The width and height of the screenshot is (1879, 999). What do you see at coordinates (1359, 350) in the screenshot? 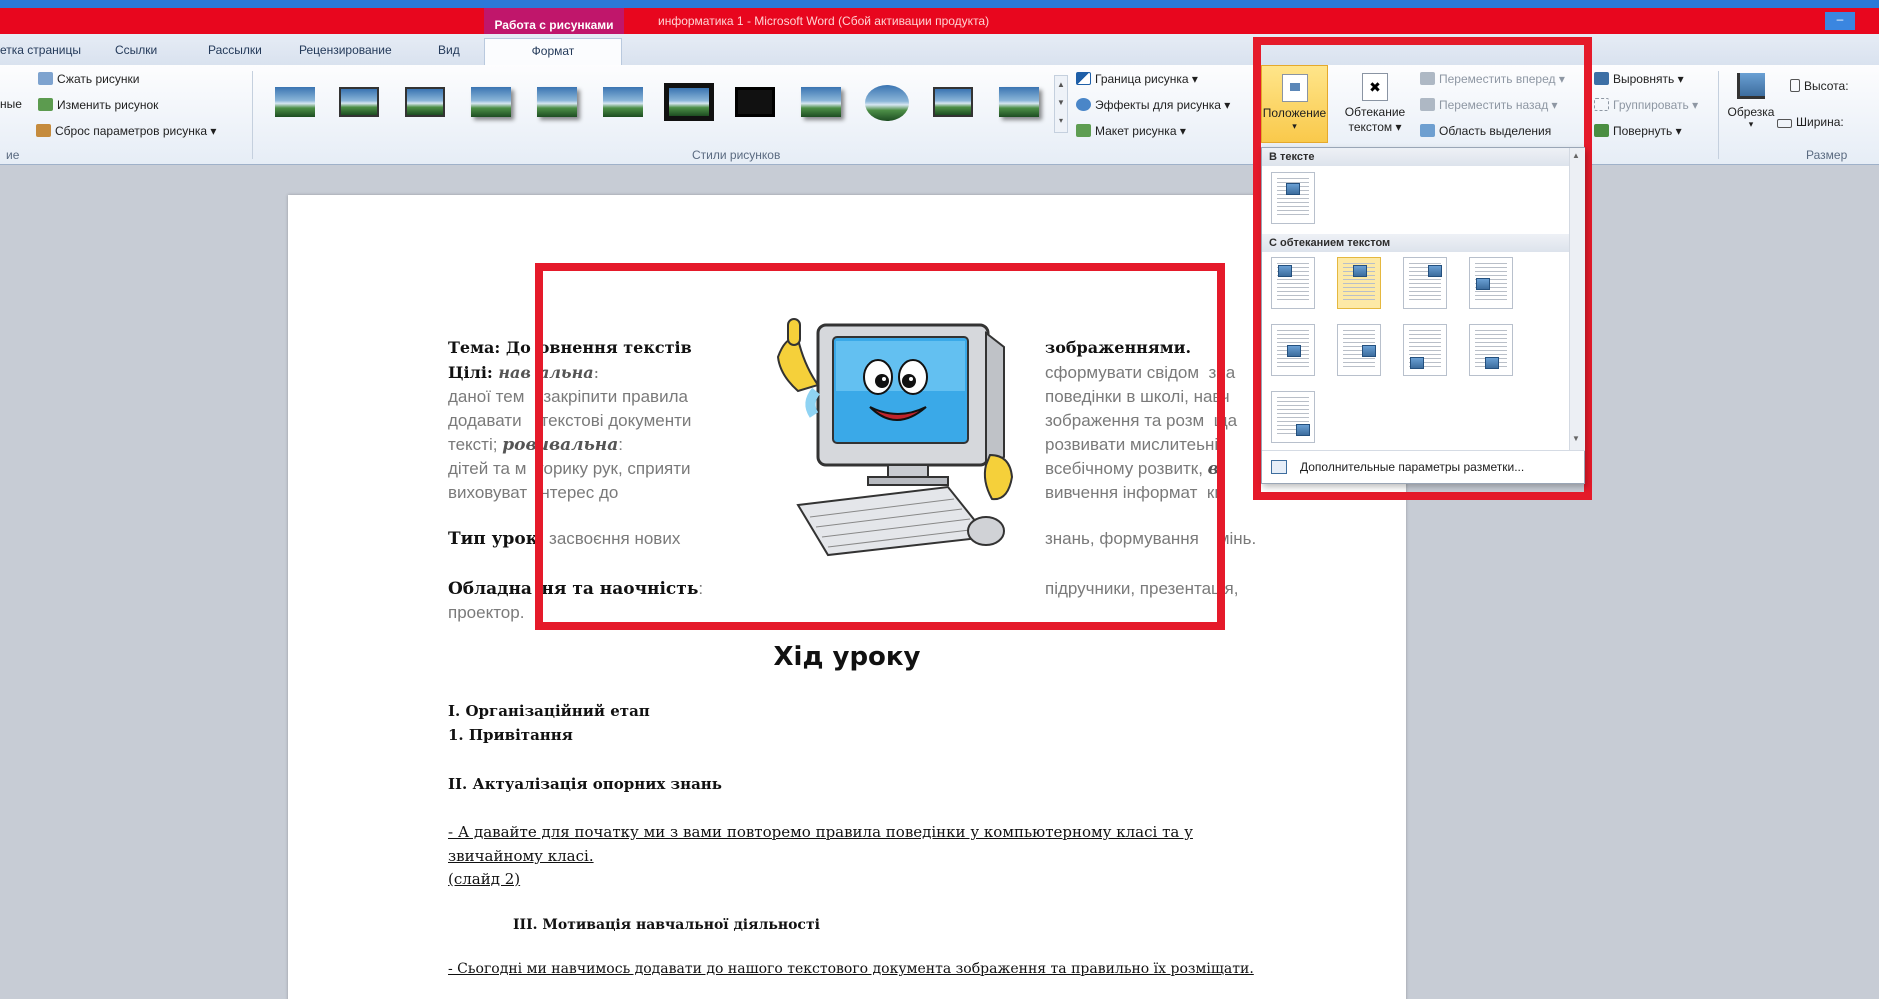
I see `position-middle-right-option` at bounding box center [1359, 350].